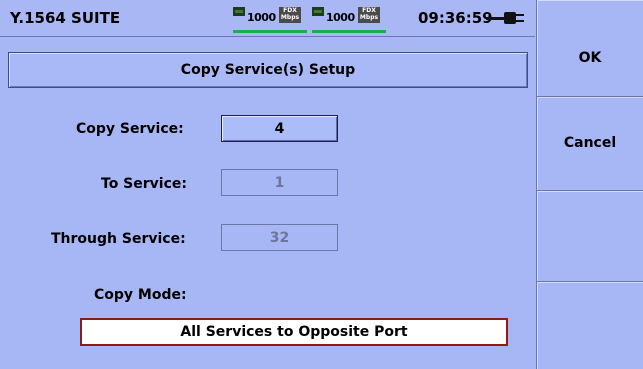  I want to click on ok-button-label: OK, so click(590, 58).